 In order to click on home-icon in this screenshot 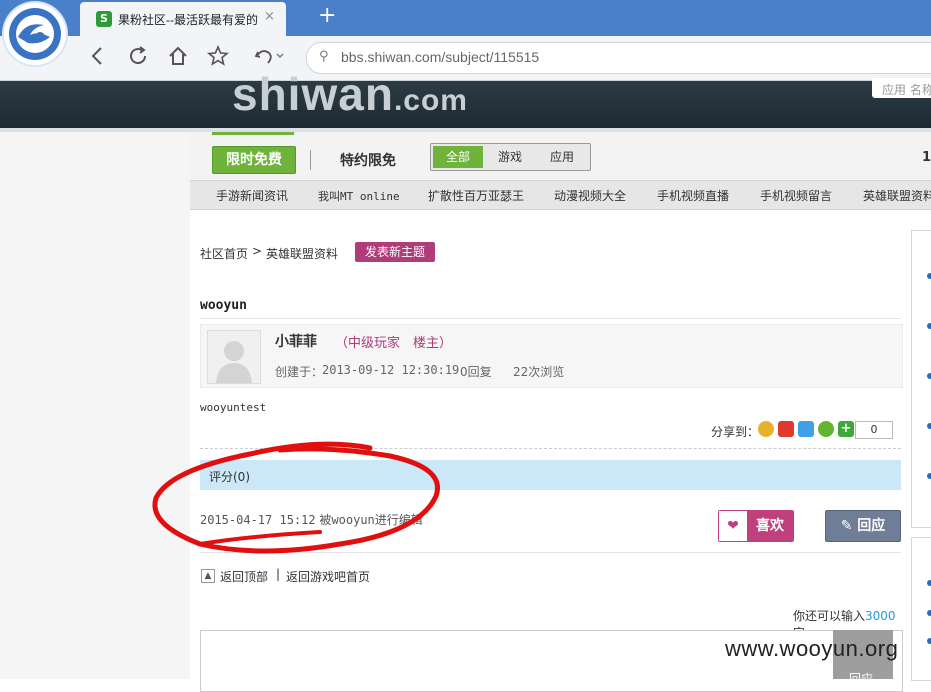, I will do `click(178, 58)`.